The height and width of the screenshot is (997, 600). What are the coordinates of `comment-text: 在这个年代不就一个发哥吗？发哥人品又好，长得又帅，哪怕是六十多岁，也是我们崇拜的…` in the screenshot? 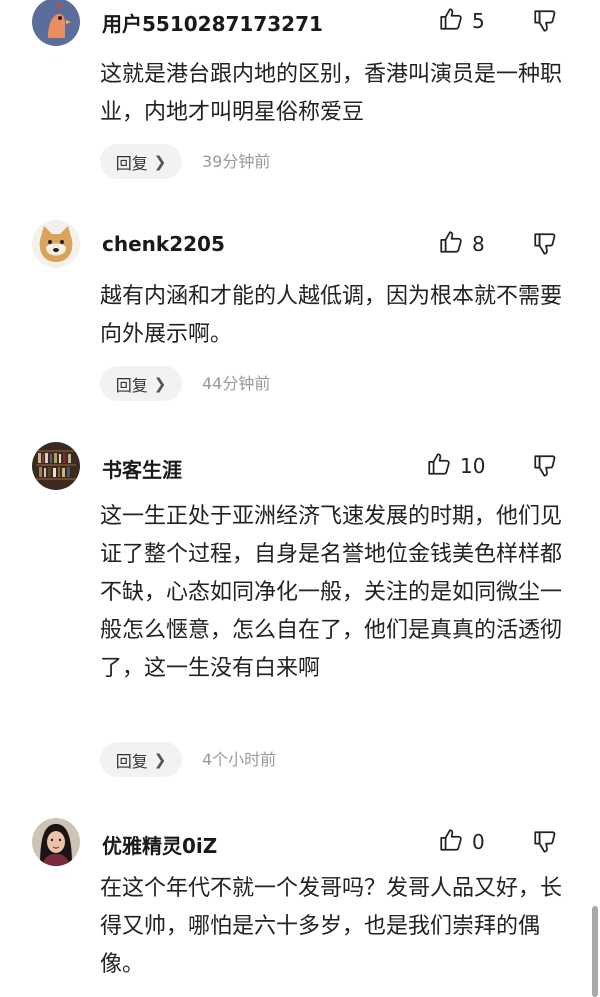 It's located at (331, 926).